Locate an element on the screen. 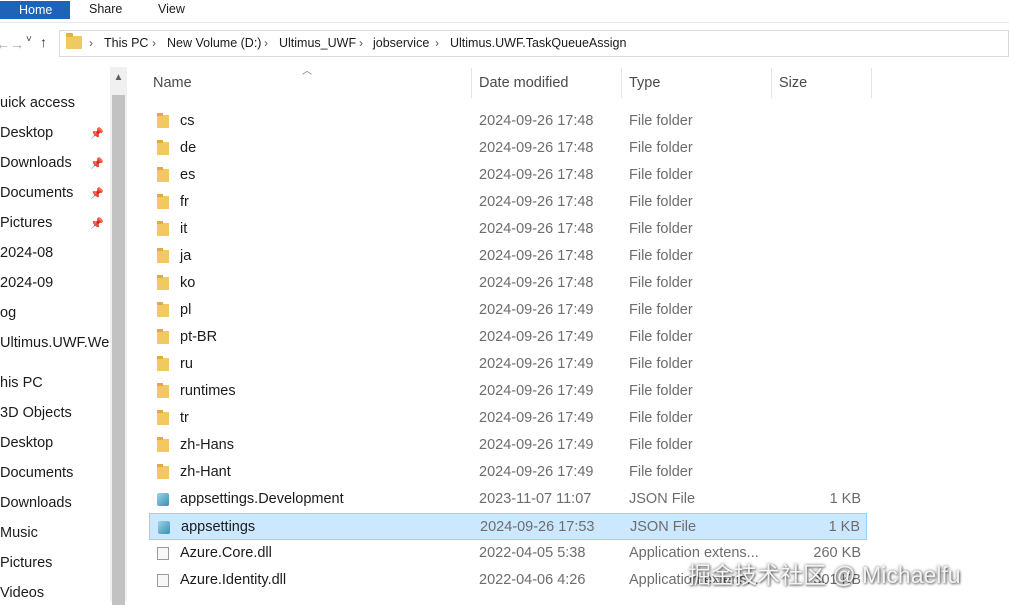  tab-share: Share is located at coordinates (105, 10).